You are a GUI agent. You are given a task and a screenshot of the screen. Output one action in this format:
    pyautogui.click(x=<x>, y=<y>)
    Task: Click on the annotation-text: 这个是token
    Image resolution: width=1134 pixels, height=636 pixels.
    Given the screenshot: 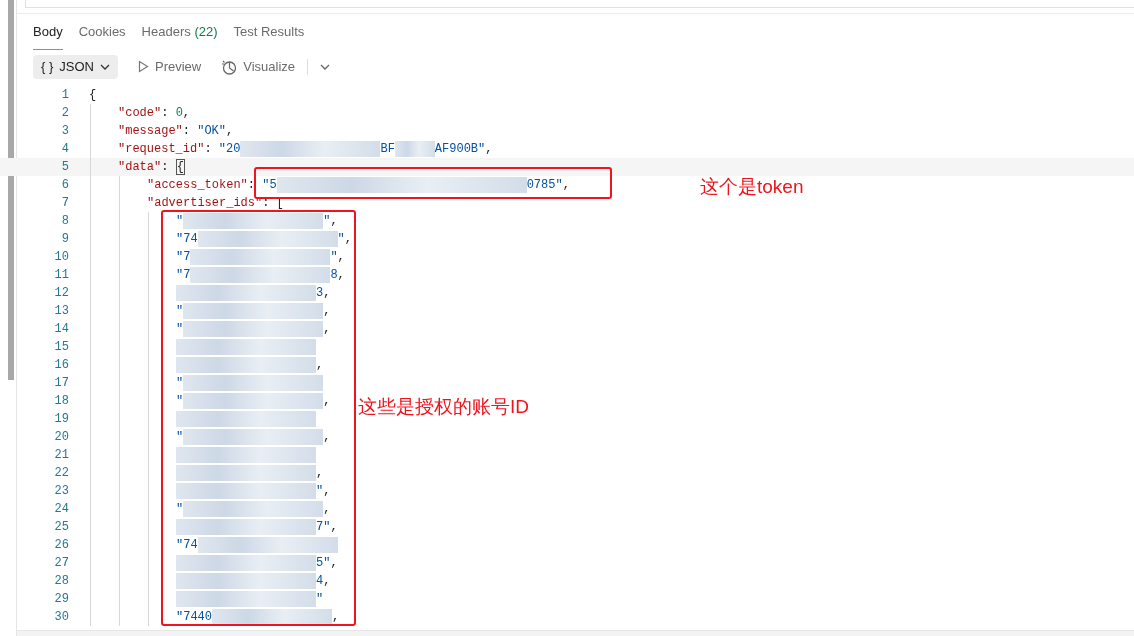 What is the action you would take?
    pyautogui.click(x=752, y=187)
    